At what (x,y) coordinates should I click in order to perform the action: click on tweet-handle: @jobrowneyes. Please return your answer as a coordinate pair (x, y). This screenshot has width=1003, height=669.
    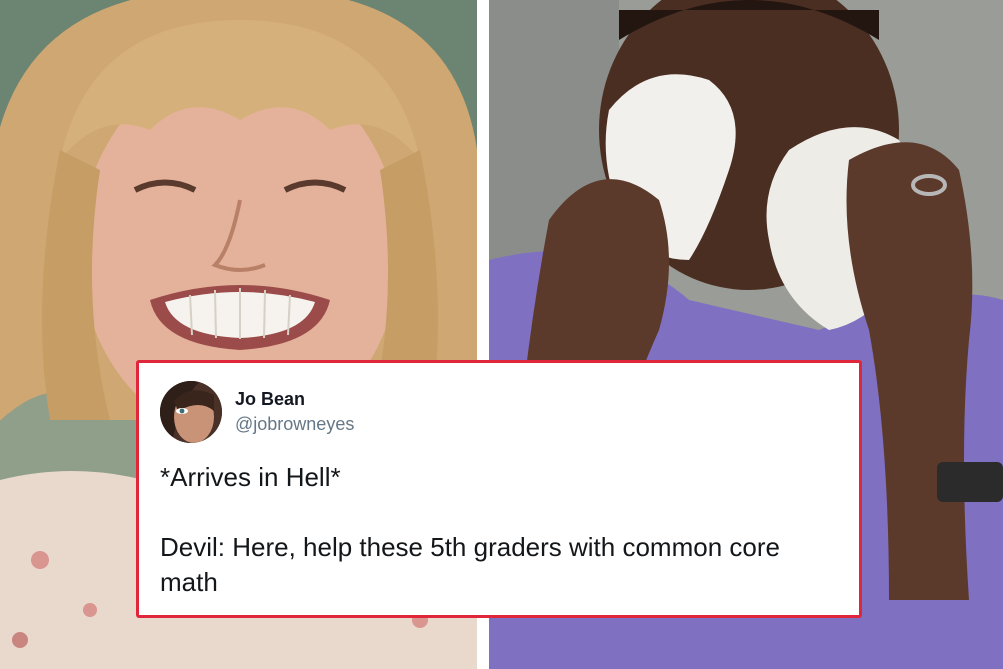
    Looking at the image, I should click on (294, 424).